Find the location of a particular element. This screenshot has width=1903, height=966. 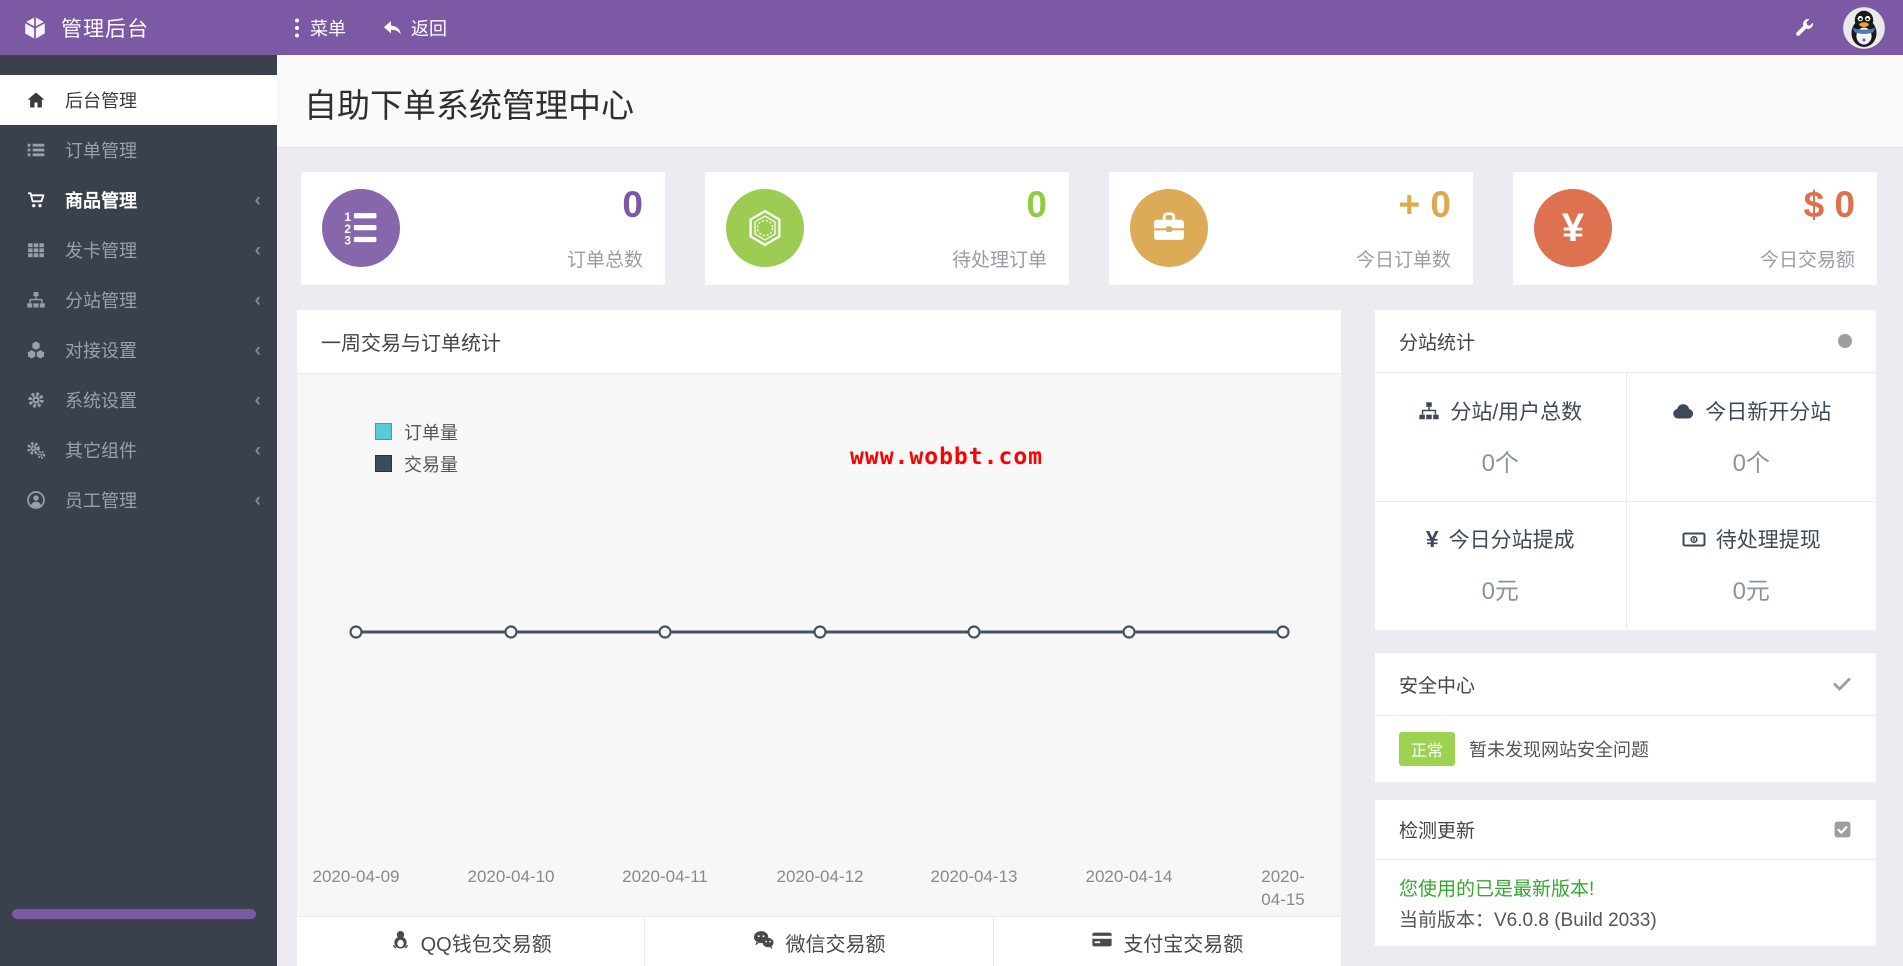

tab-qq-wallet: QQ钱包交易额 is located at coordinates (470, 941).